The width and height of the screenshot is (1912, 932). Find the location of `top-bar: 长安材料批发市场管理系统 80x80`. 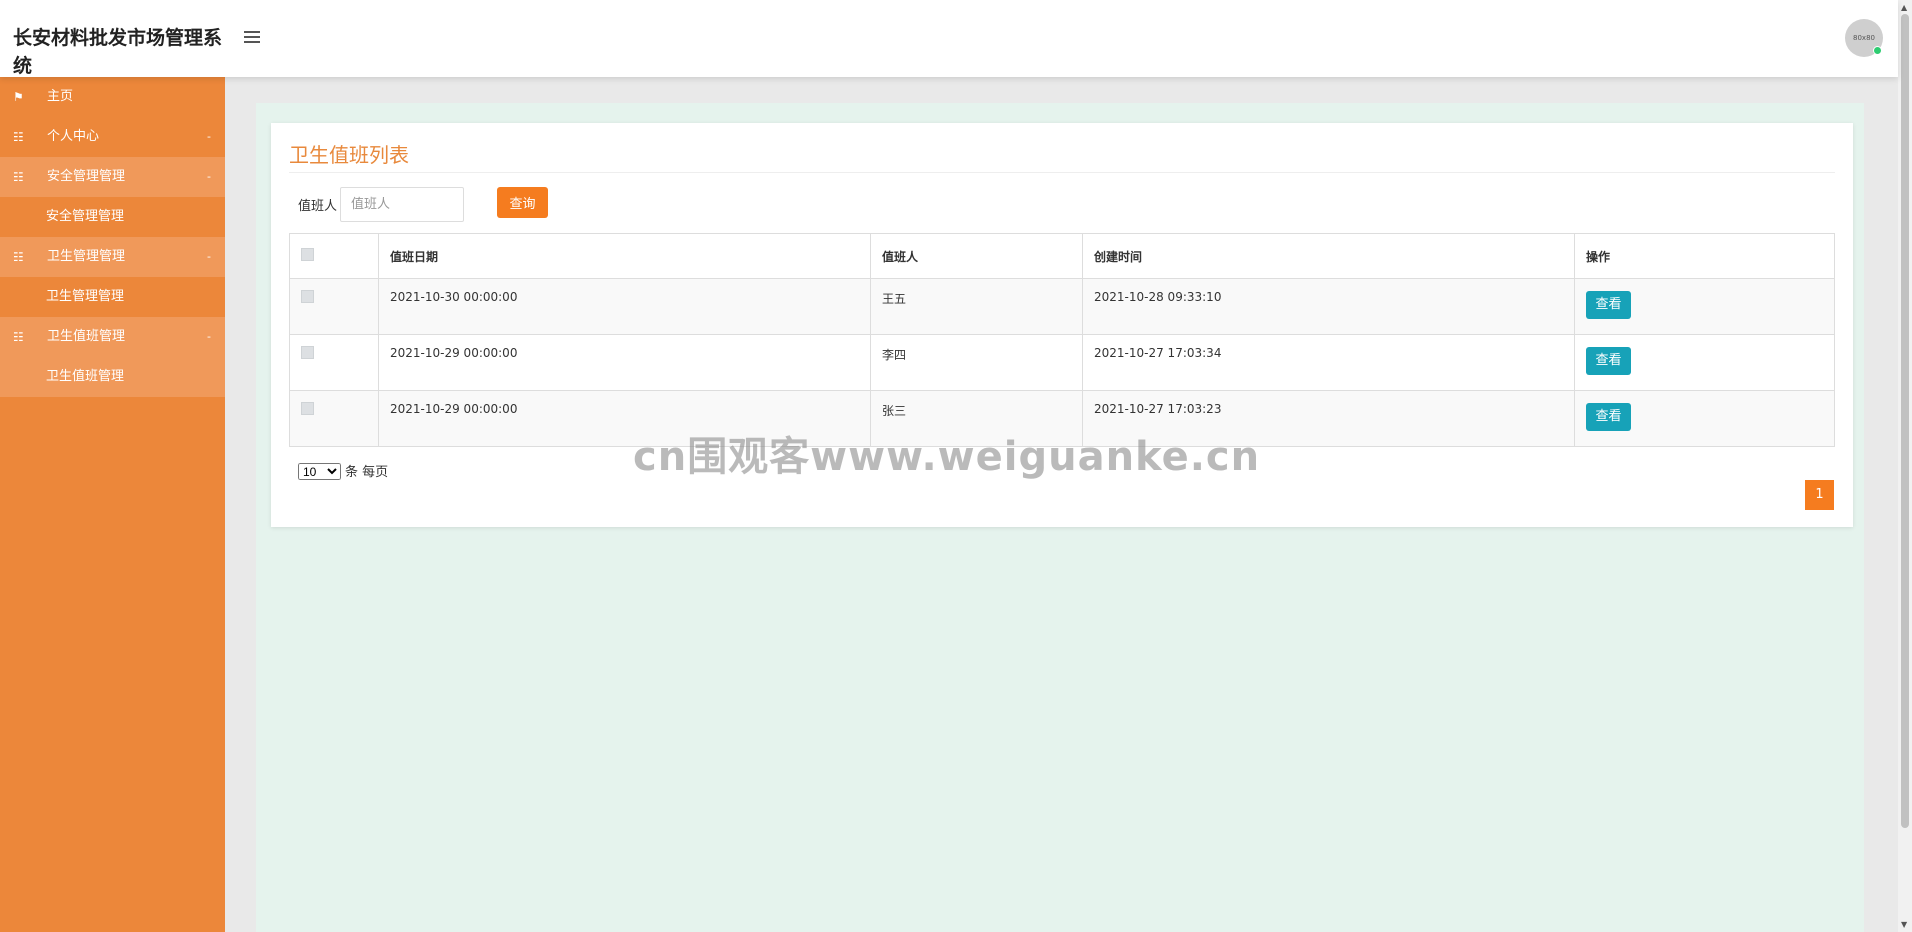

top-bar: 长安材料批发市场管理系统 80x80 is located at coordinates (949, 38).